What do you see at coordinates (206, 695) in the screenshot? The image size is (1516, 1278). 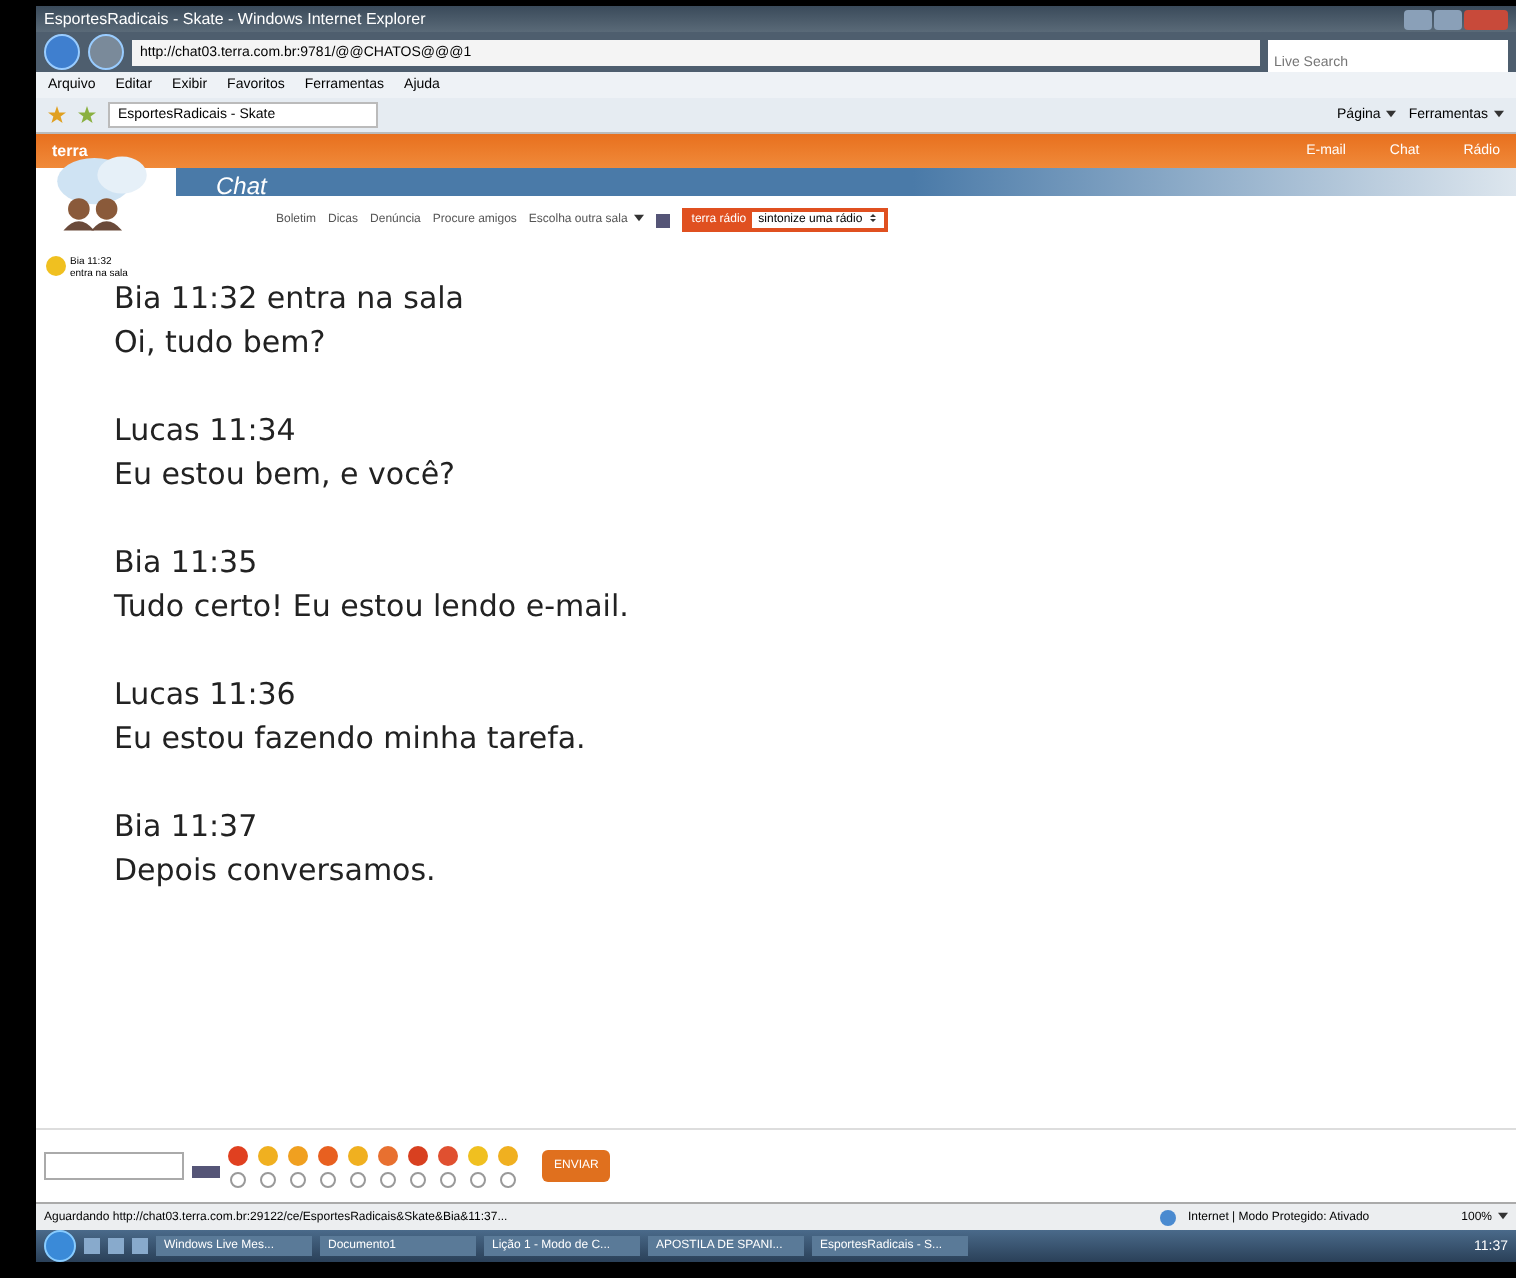 I see `message-header: Lucas 11:36` at bounding box center [206, 695].